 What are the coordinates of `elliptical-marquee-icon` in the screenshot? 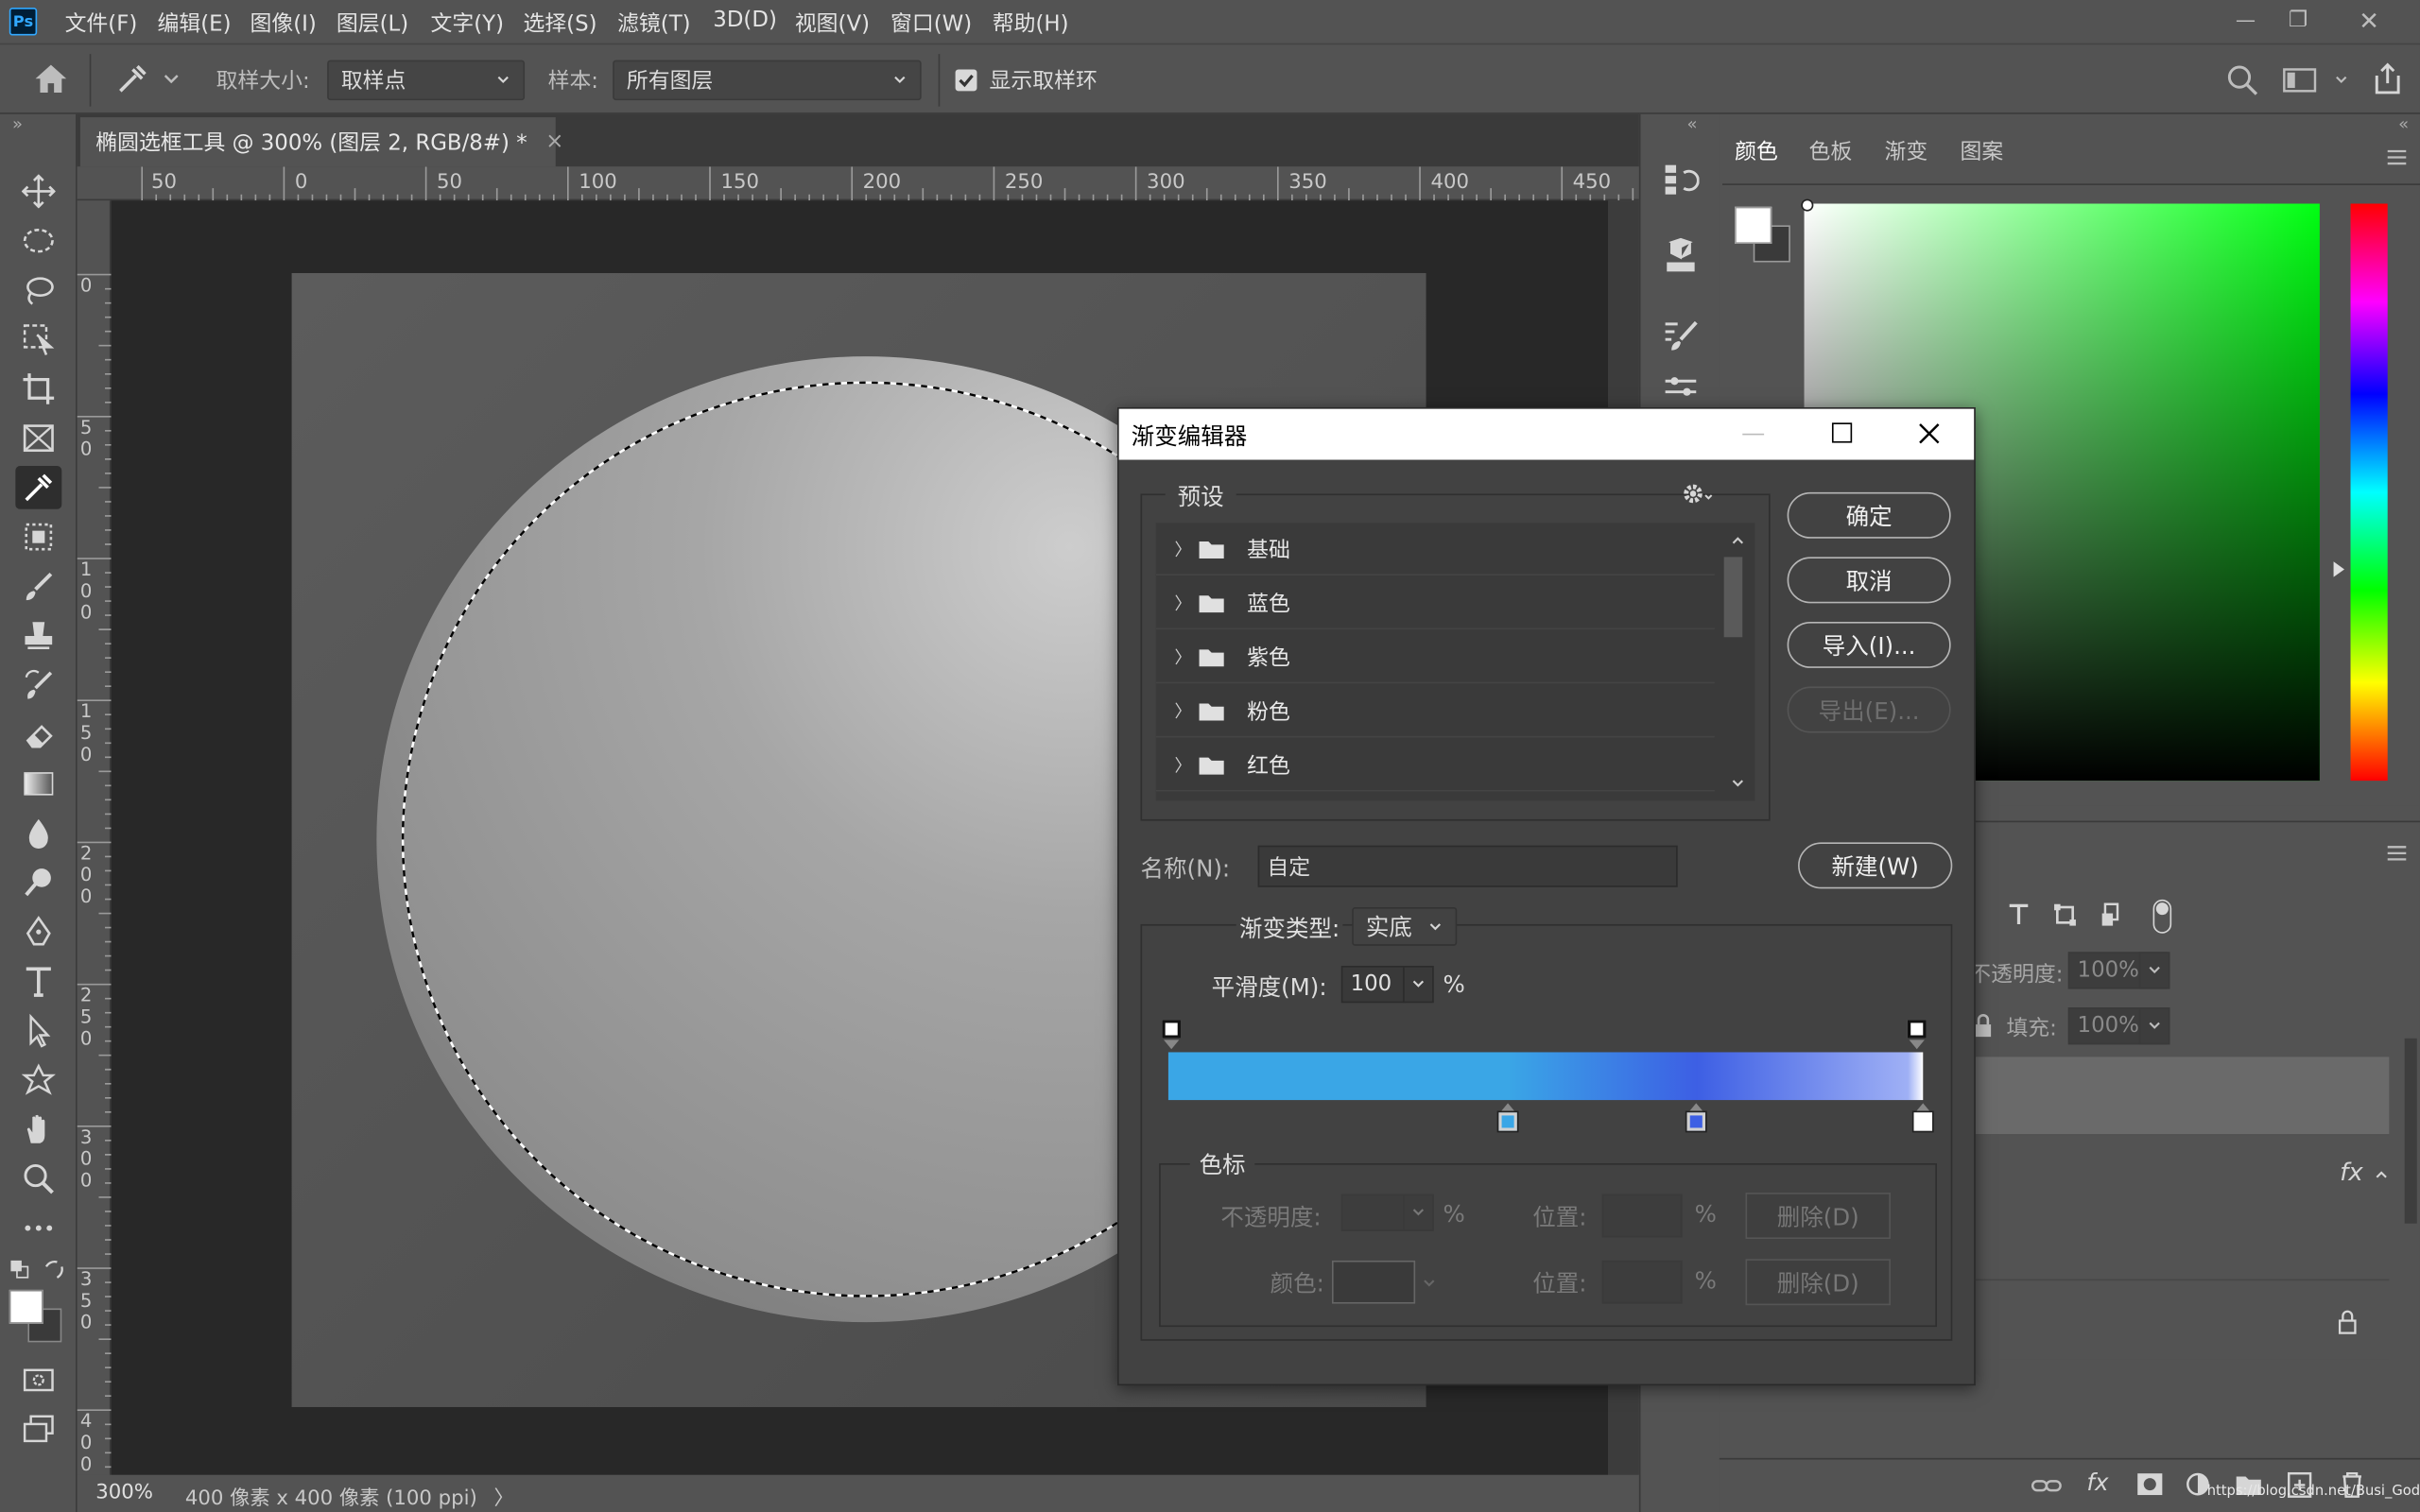 It's located at (38, 241).